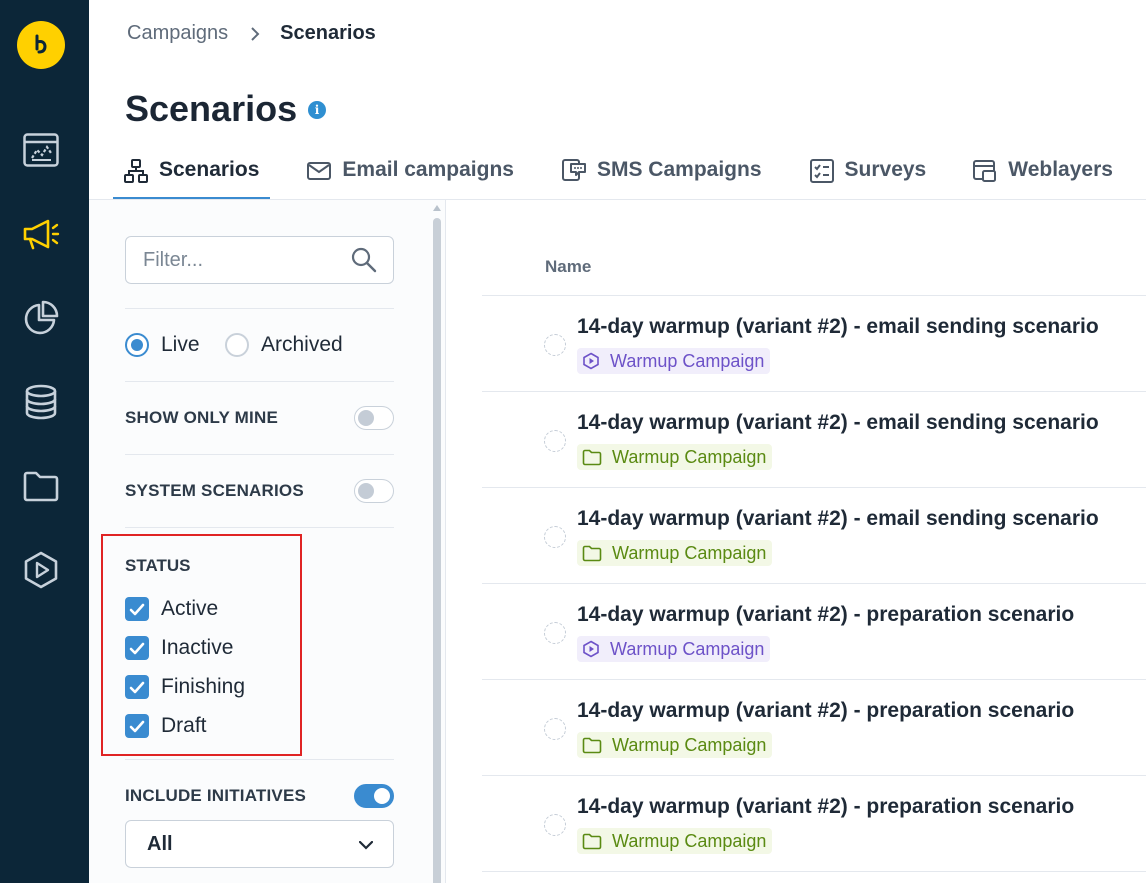  Describe the element at coordinates (41, 318) in the screenshot. I see `pie-chart-icon` at that location.